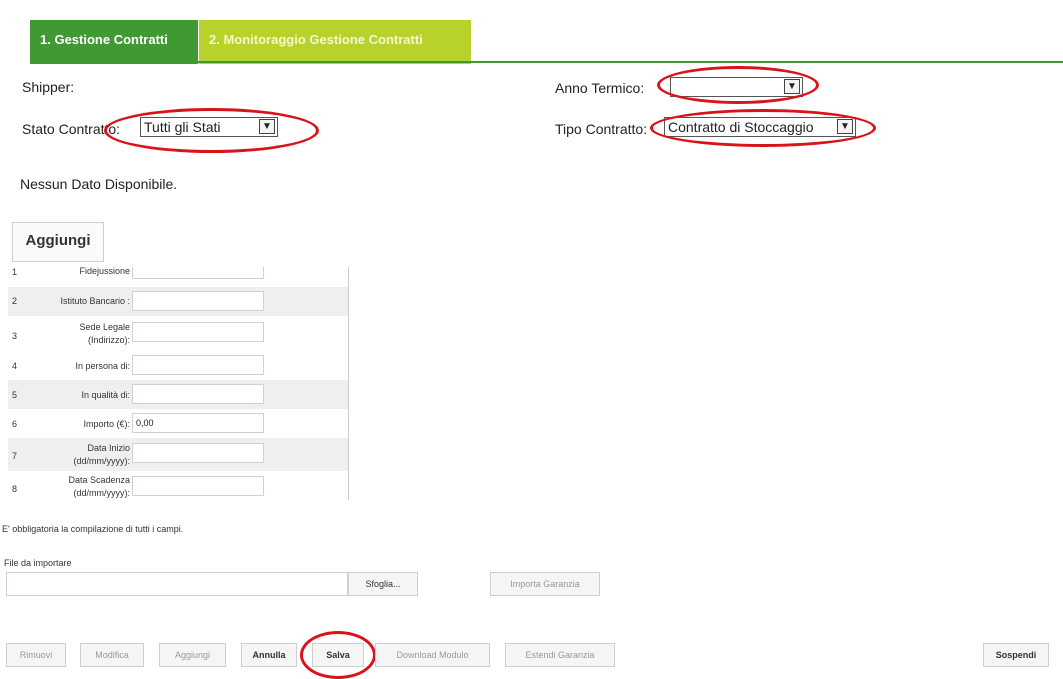 The image size is (1063, 679). What do you see at coordinates (560, 655) in the screenshot?
I see `estendi-garanzia-button: Estendi Garanzia` at bounding box center [560, 655].